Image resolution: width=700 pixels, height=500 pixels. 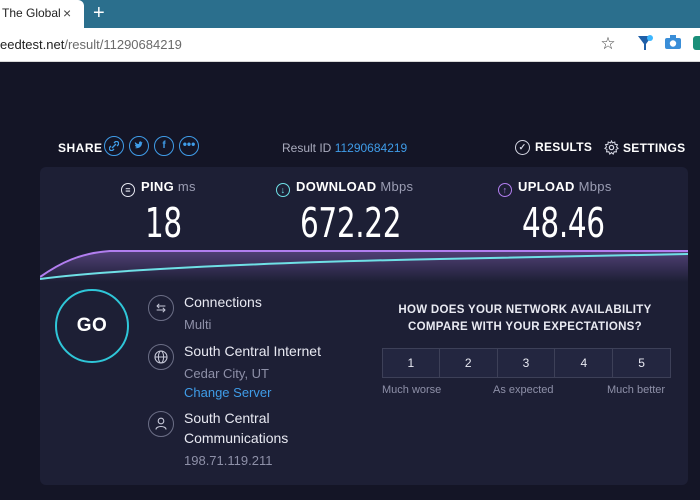 I want to click on address-bar: eedtest.net/result/11290684219 ☆, so click(x=350, y=45).